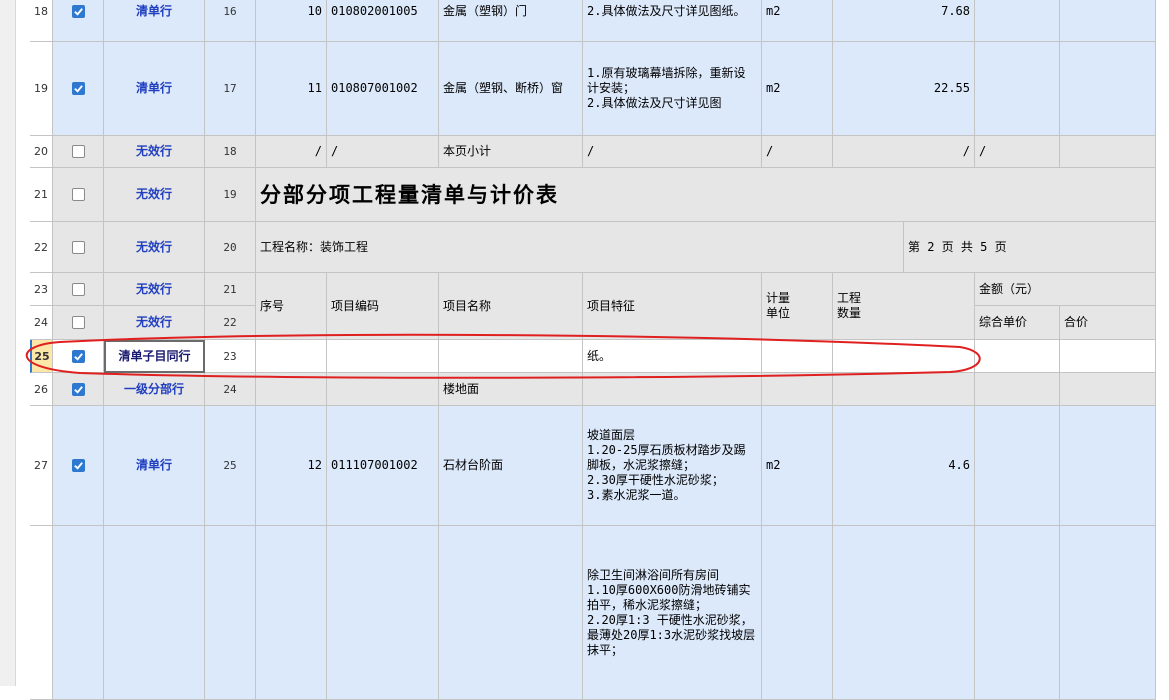 Image resolution: width=1169 pixels, height=700 pixels. What do you see at coordinates (672, 21) in the screenshot?
I see `feature-cell: 2.具体做法及尺寸详见图纸。` at bounding box center [672, 21].